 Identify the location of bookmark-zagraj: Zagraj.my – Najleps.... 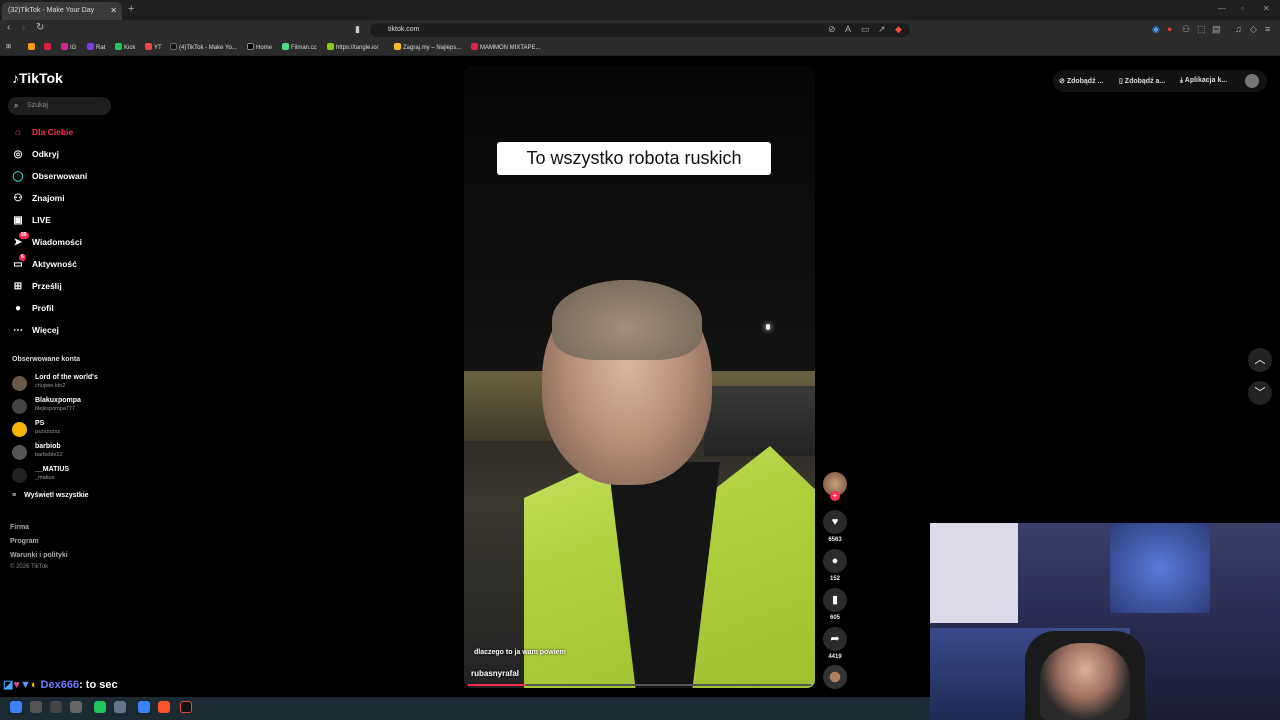
(427, 47).